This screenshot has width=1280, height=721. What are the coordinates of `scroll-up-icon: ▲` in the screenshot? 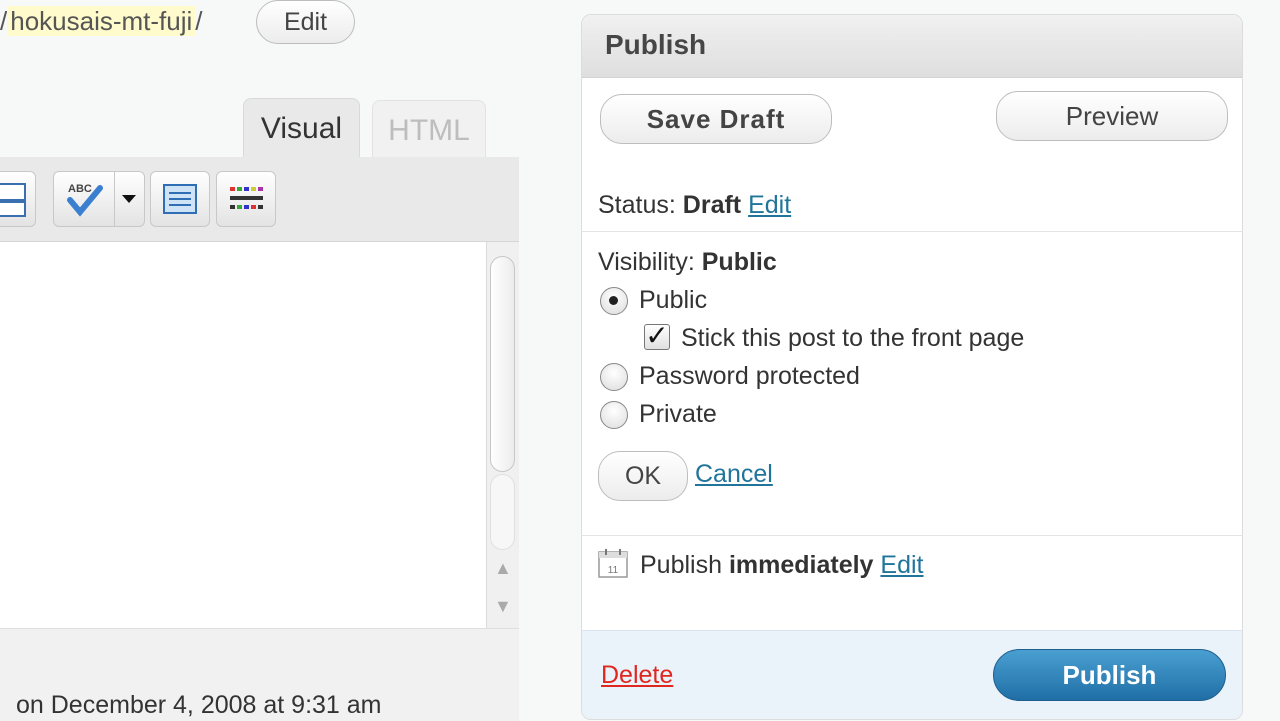 It's located at (503, 568).